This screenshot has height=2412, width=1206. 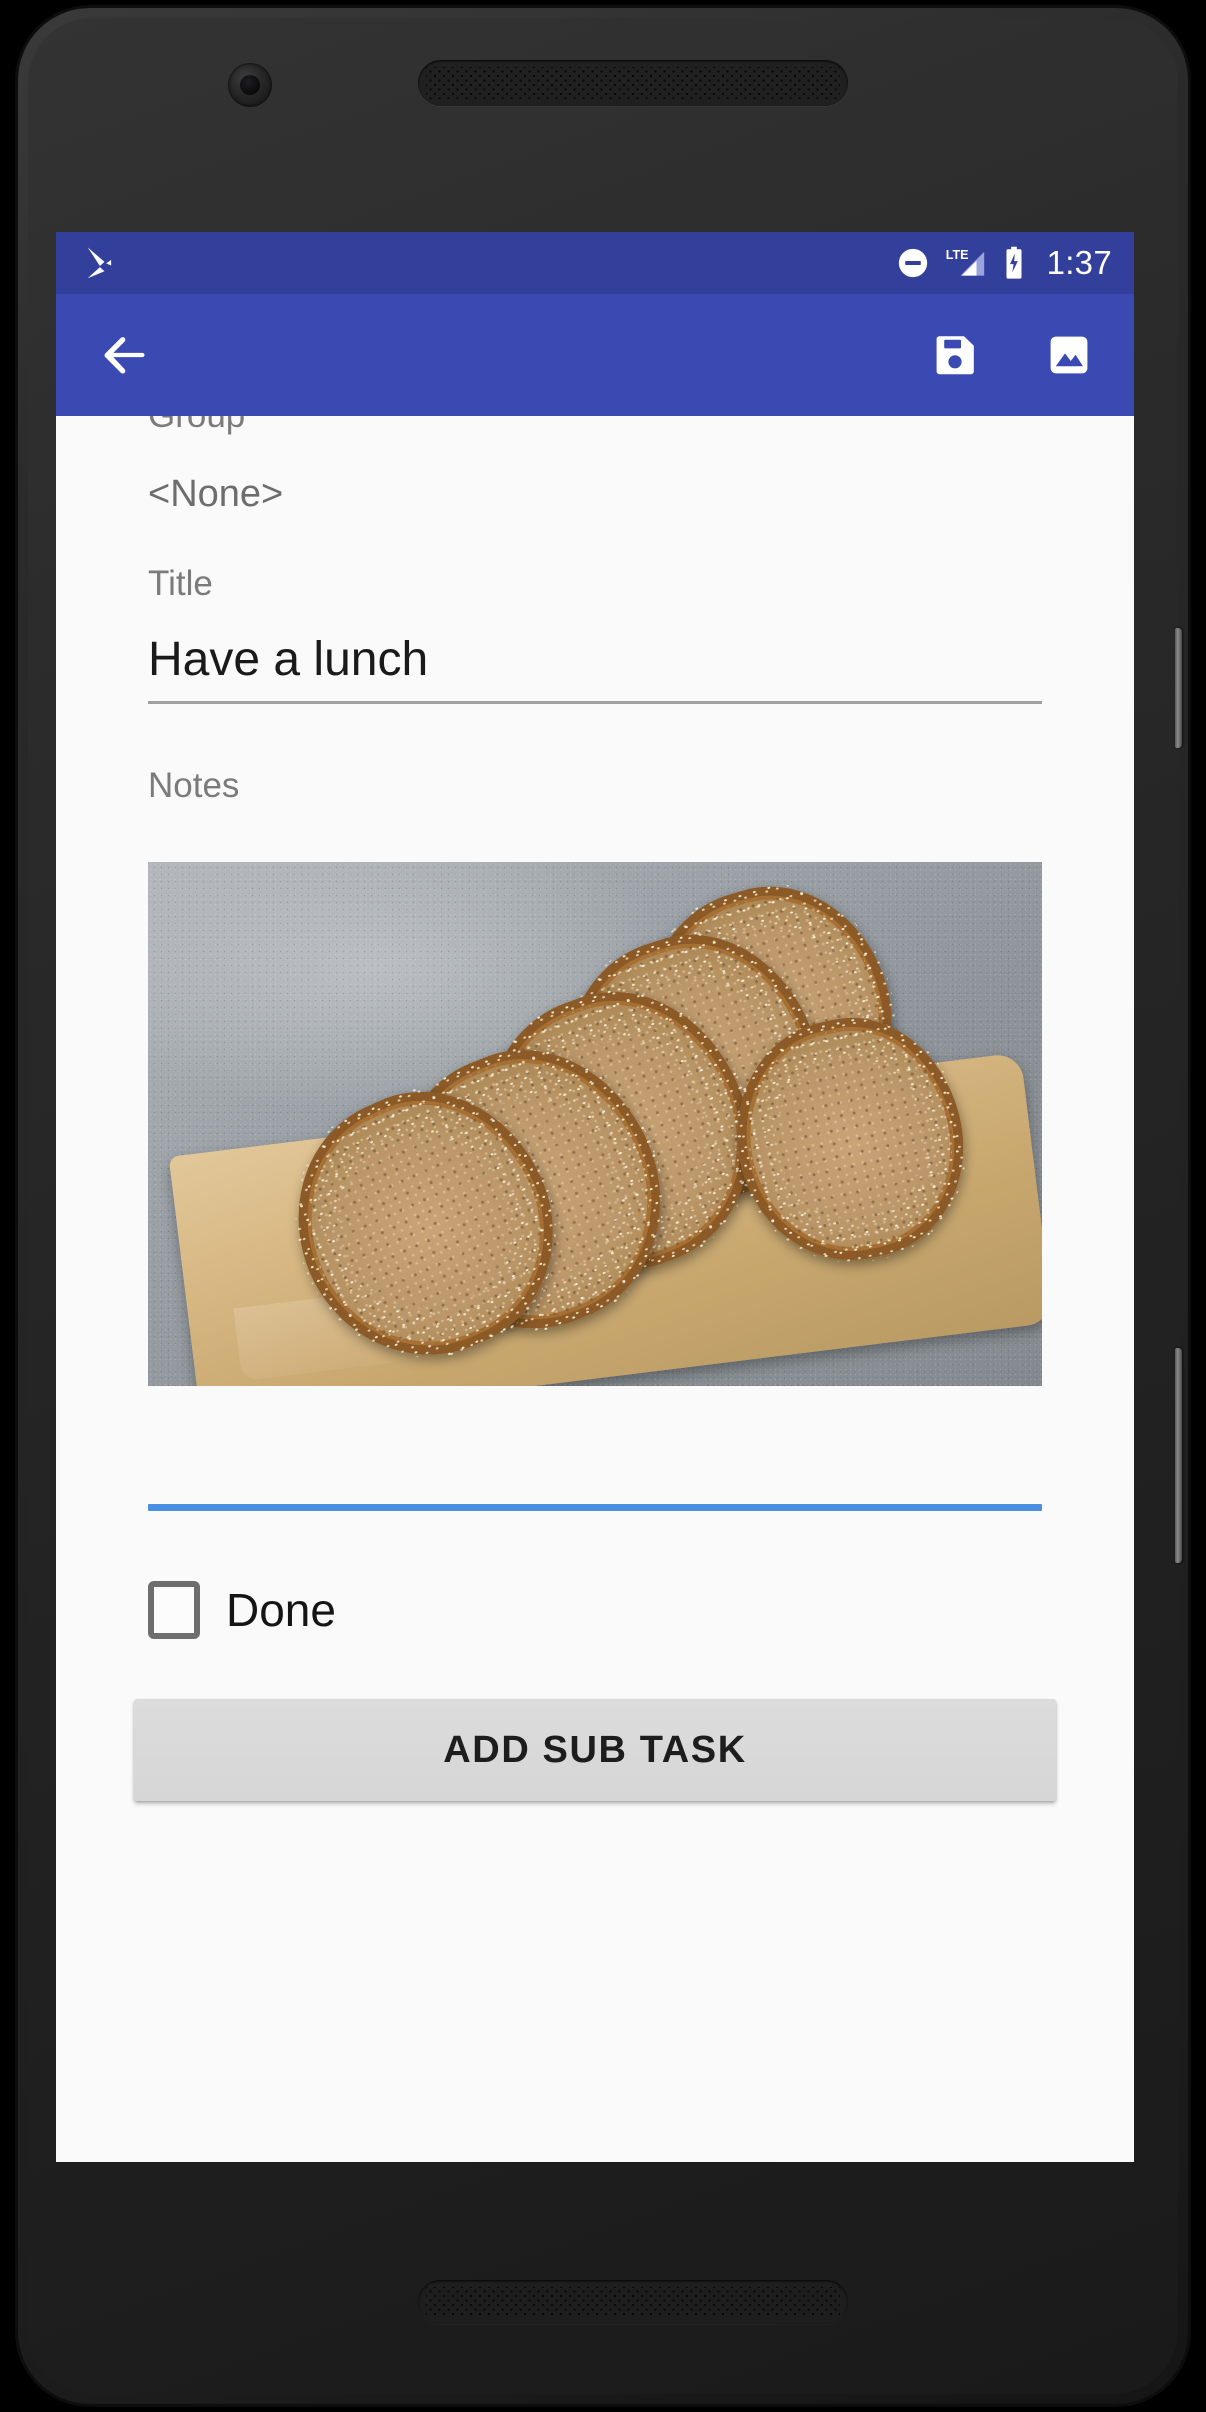 I want to click on done-label: Done, so click(x=281, y=1610).